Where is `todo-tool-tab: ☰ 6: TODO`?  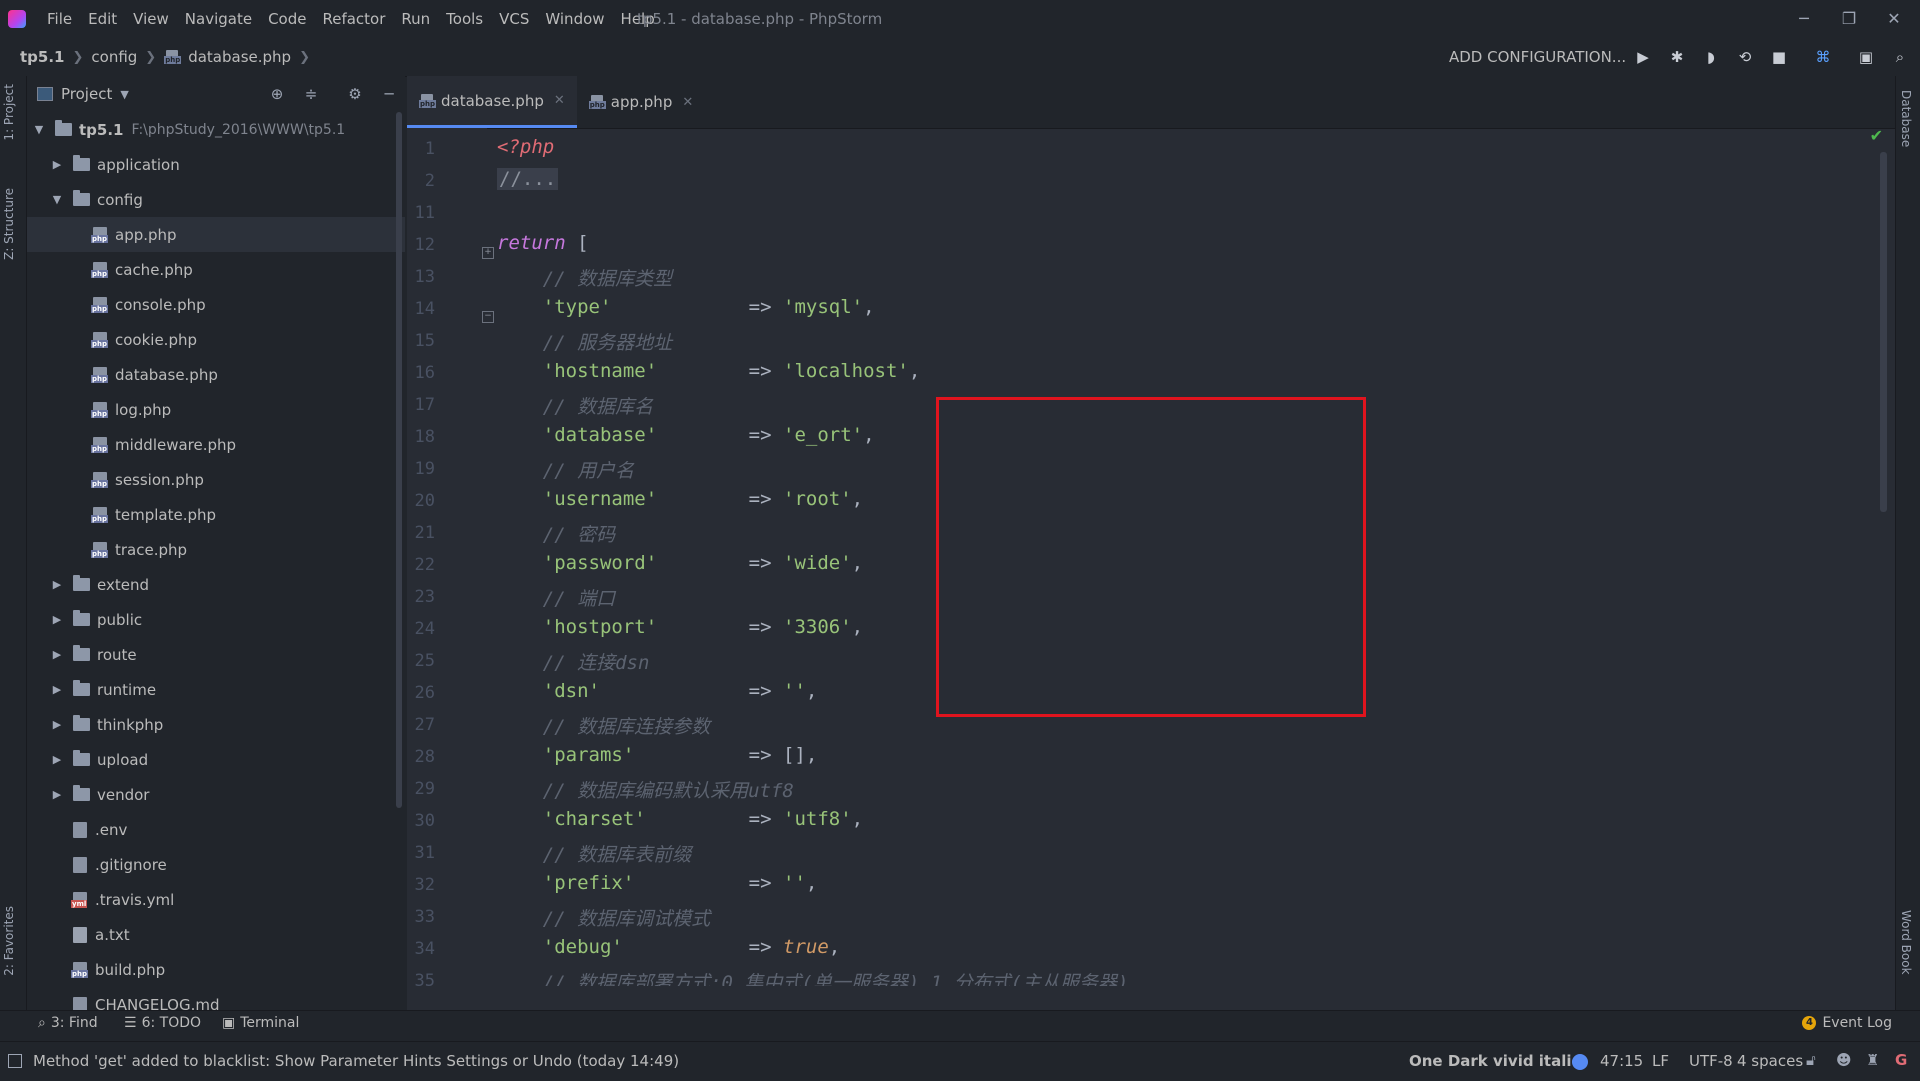 todo-tool-tab: ☰ 6: TODO is located at coordinates (162, 1023).